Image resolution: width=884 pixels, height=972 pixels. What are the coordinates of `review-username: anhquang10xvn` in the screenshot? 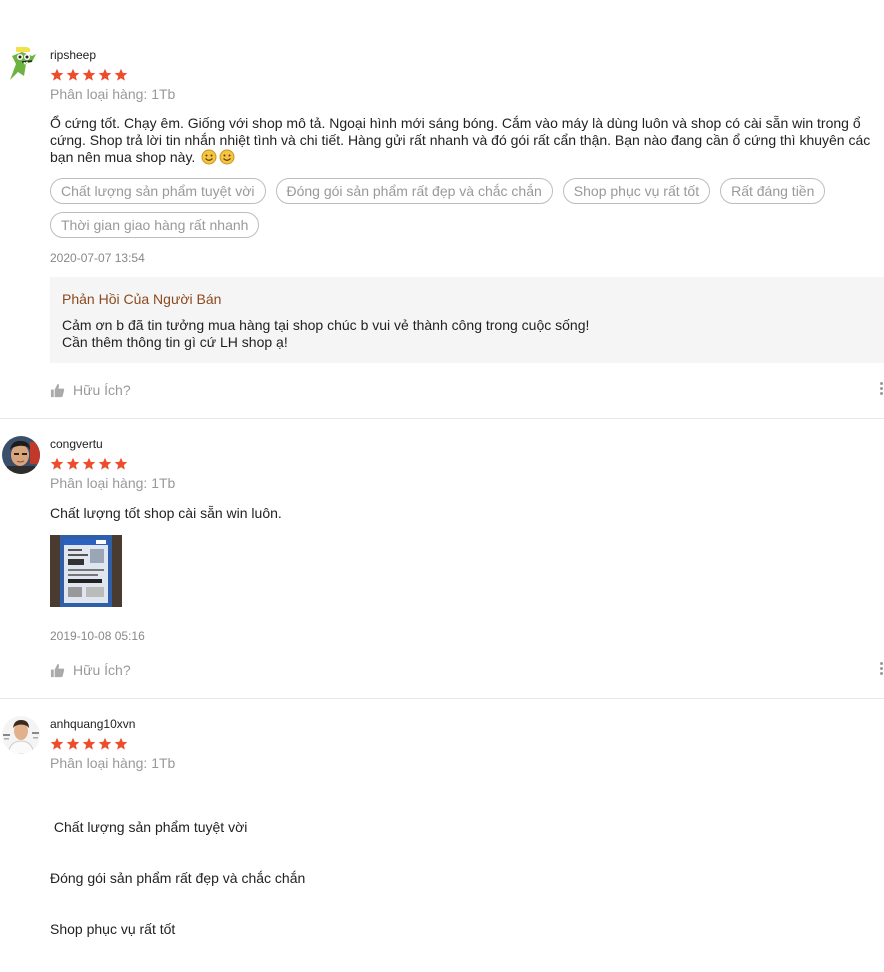 It's located at (92, 724).